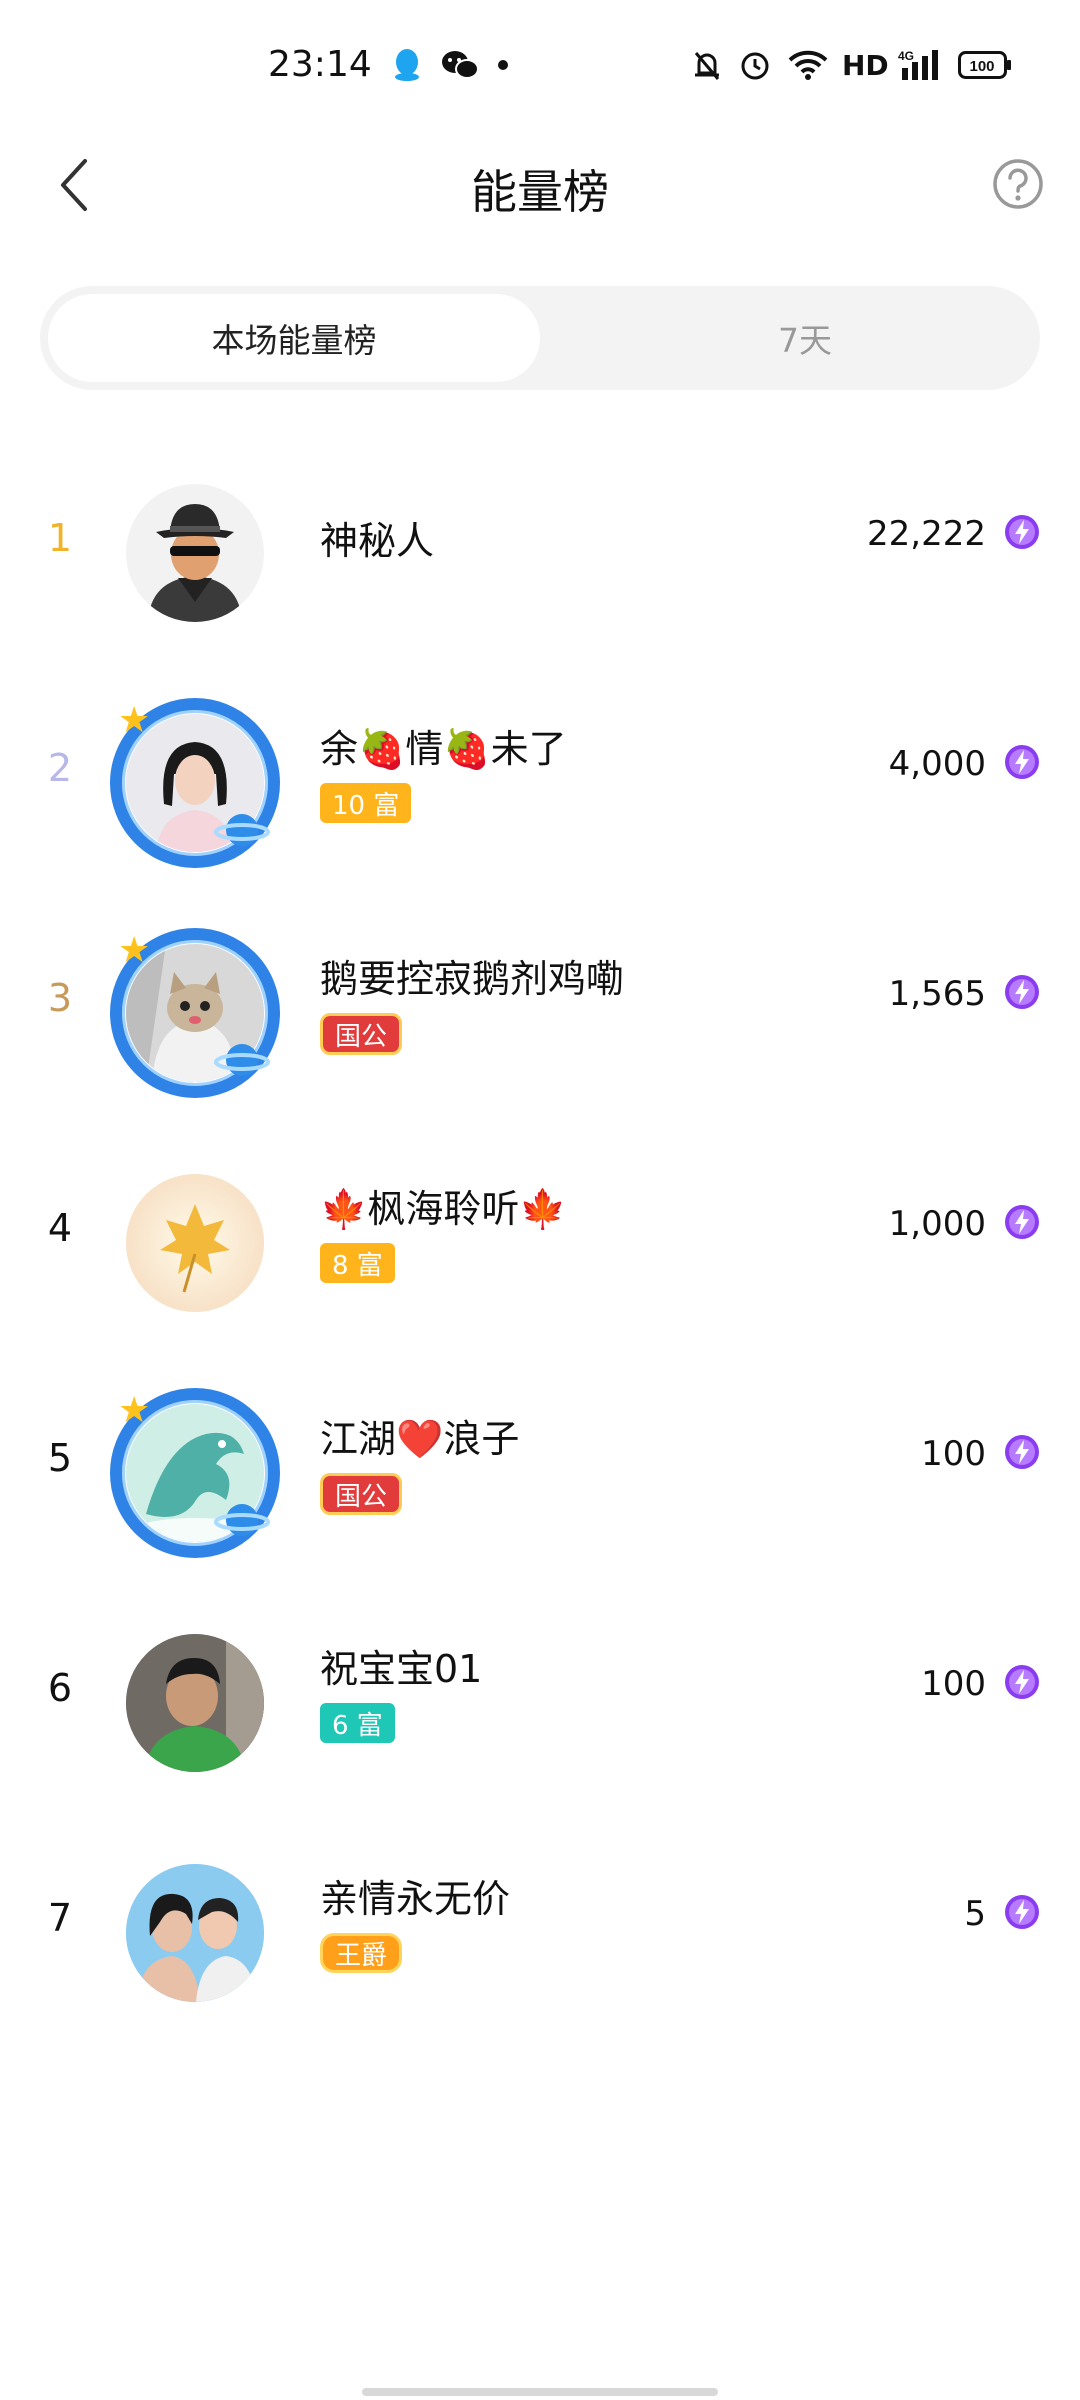 The height and width of the screenshot is (2400, 1080). Describe the element at coordinates (60, 768) in the screenshot. I see `rank-number: 2` at that location.